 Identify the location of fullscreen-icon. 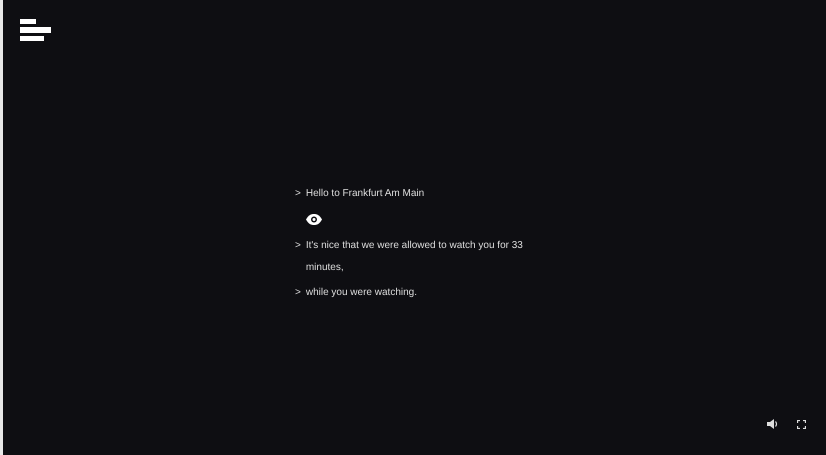
(801, 424).